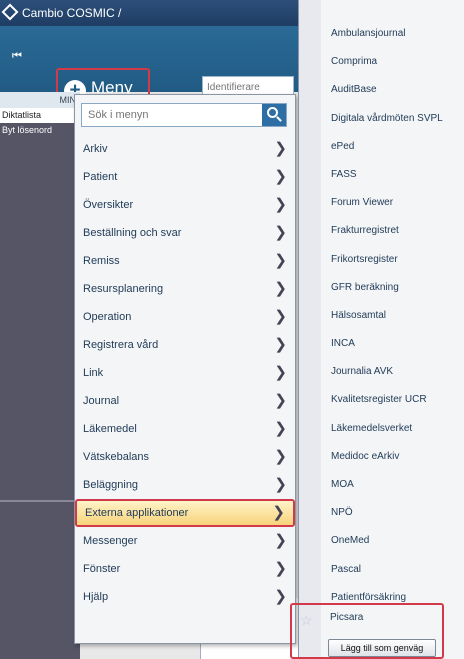 Image resolution: width=464 pixels, height=659 pixels. What do you see at coordinates (185, 345) in the screenshot?
I see `menu-item: Registrera vård ❯` at bounding box center [185, 345].